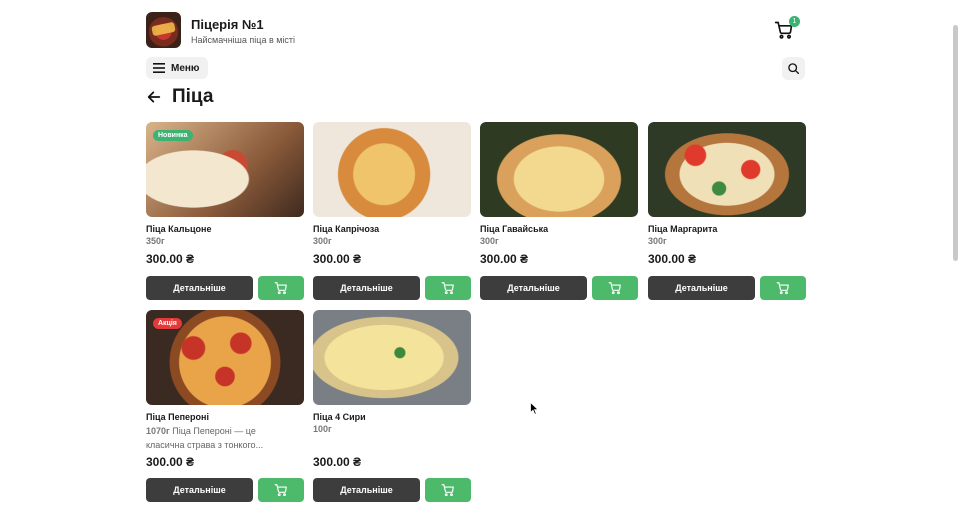  Describe the element at coordinates (173, 135) in the screenshot. I see `product-badge: Новинка` at that location.